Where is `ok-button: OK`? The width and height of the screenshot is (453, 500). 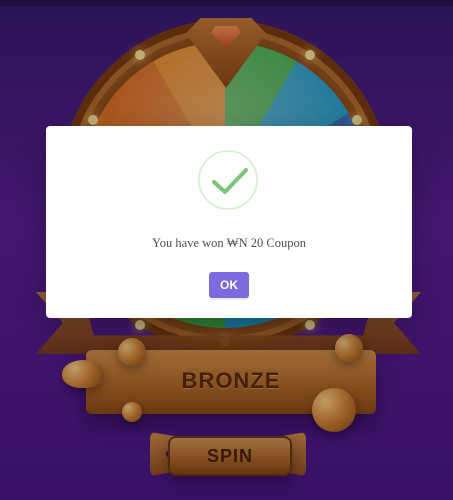
ok-button: OK is located at coordinates (229, 285).